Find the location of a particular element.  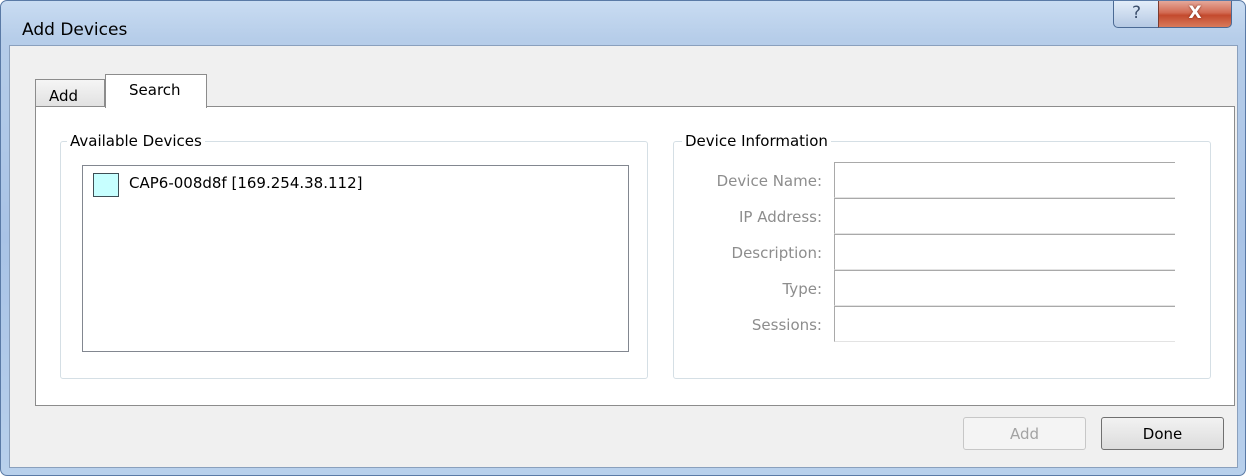

description-field is located at coordinates (1004, 252).